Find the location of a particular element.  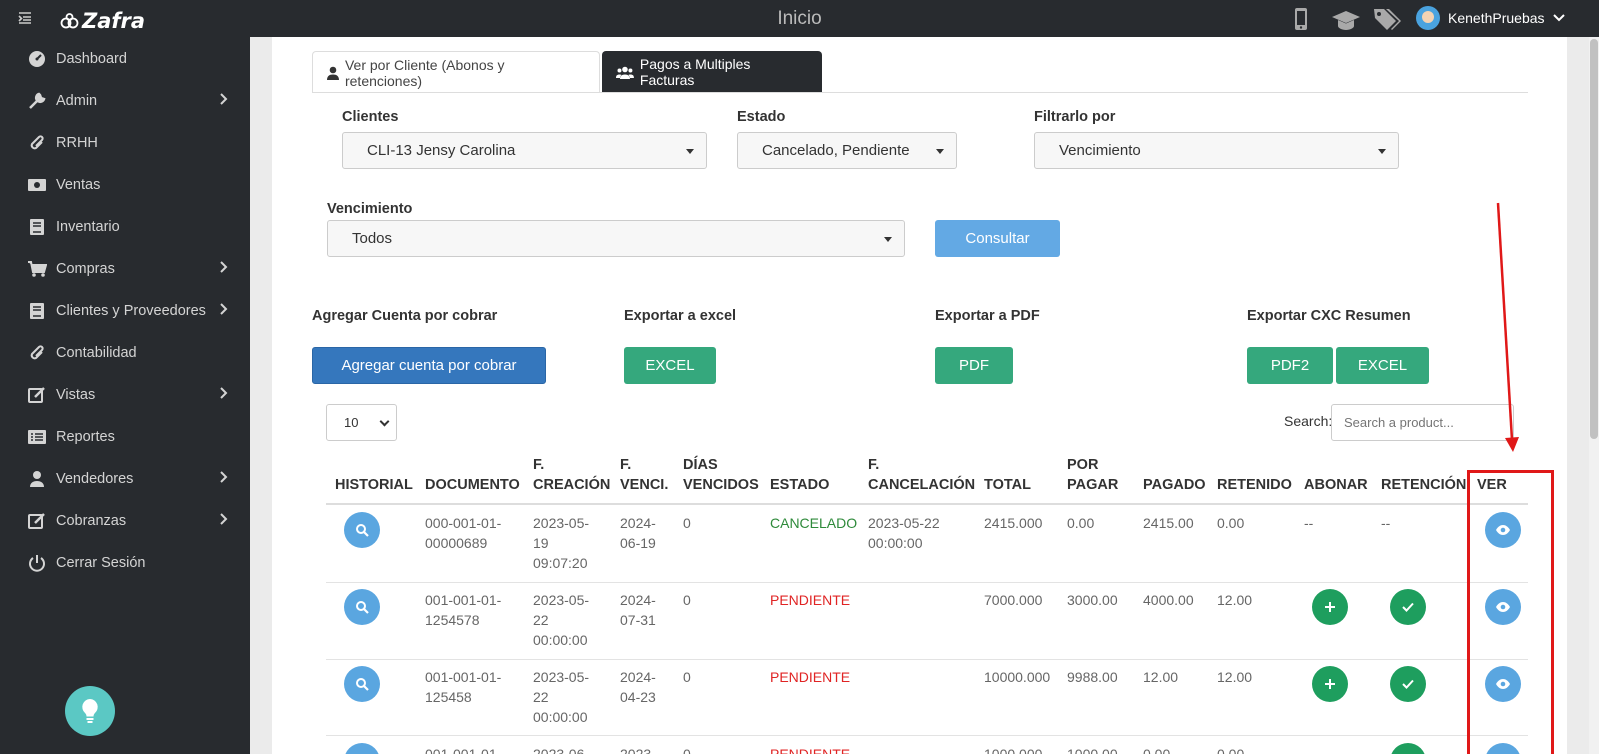

sidebar-item-ventas: Ventas is located at coordinates (125, 185).